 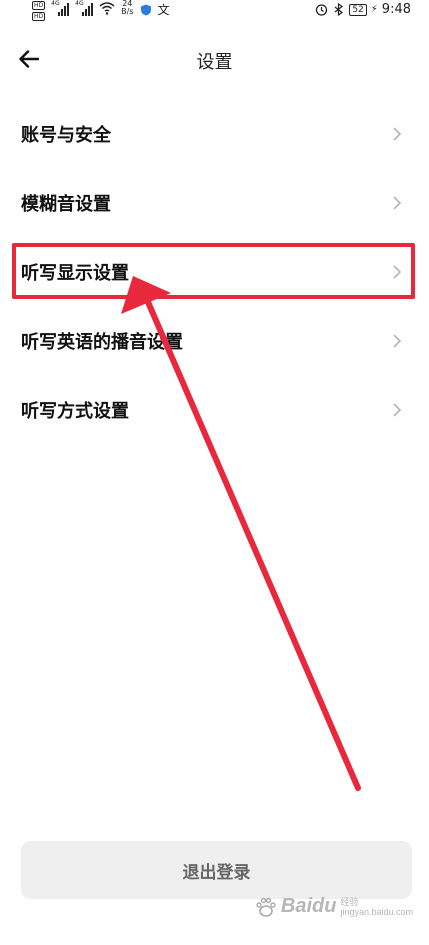 I want to click on hd-badge-1: HD, so click(x=39, y=5).